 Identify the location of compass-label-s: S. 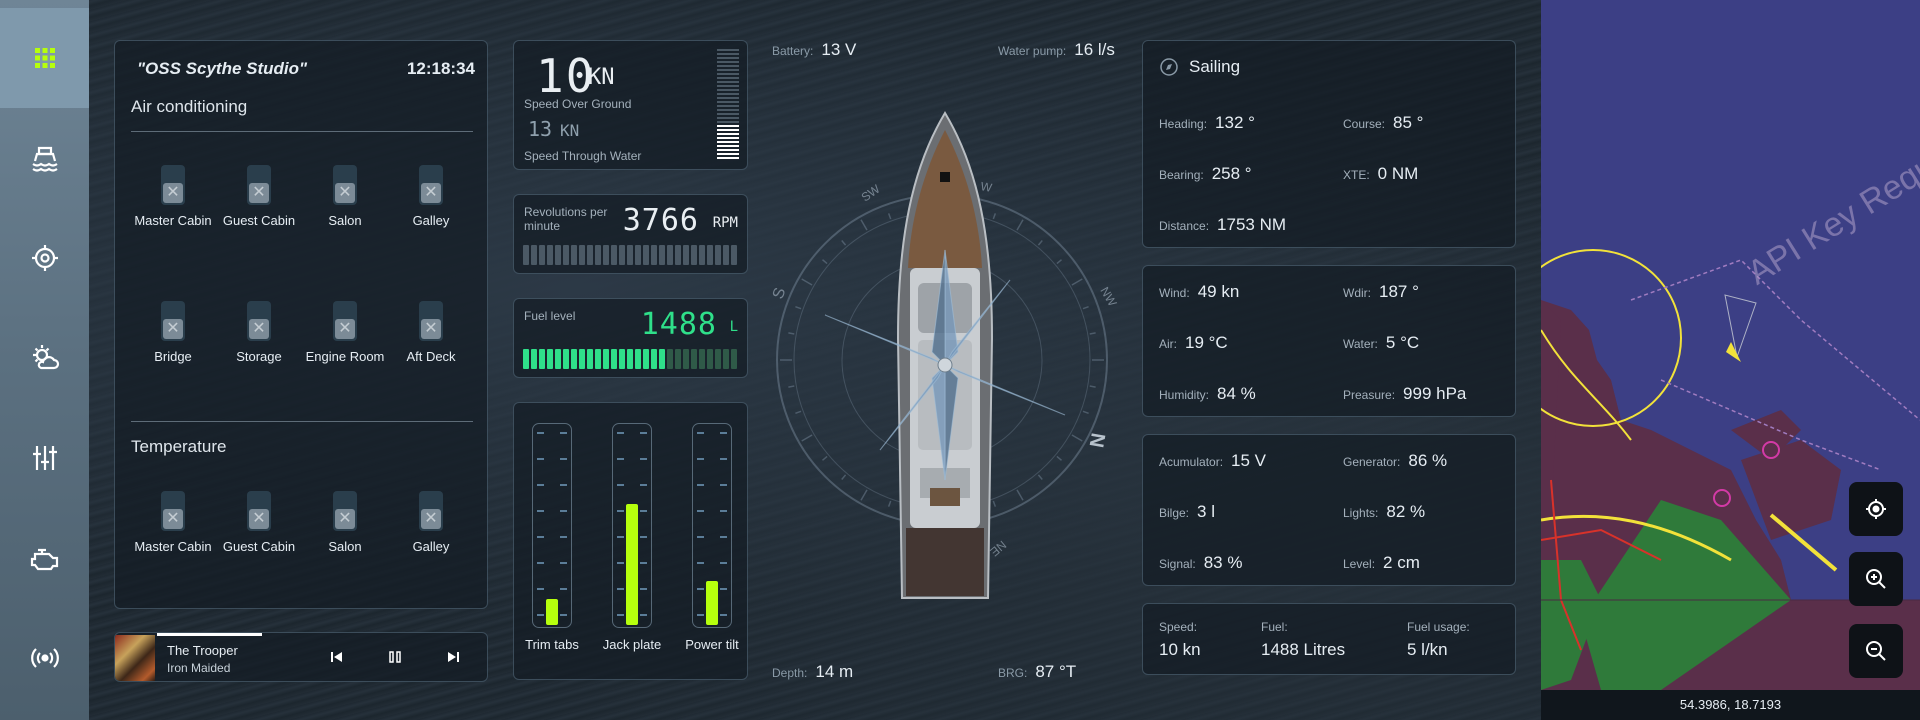
(779, 294).